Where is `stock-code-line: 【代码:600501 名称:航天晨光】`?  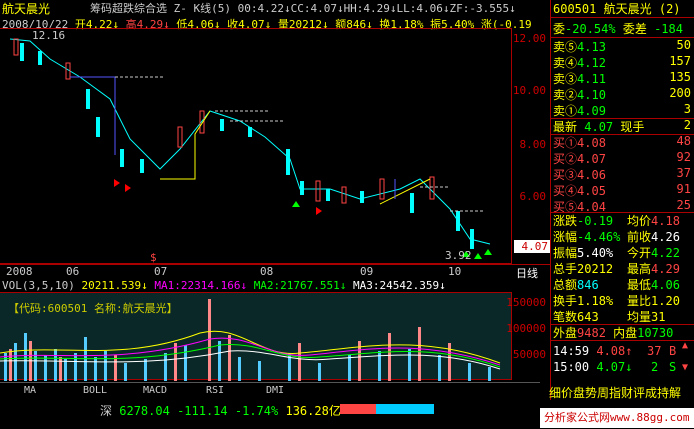
stock-code-line: 【代码:600501 名称:航天晨光】 is located at coordinates (93, 308).